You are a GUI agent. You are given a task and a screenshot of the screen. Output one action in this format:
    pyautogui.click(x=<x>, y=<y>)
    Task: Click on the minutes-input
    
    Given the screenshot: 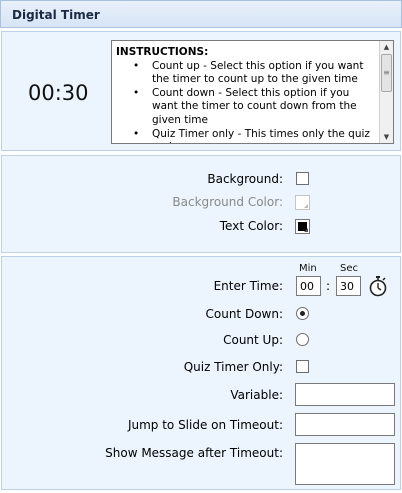 What is the action you would take?
    pyautogui.click(x=308, y=286)
    